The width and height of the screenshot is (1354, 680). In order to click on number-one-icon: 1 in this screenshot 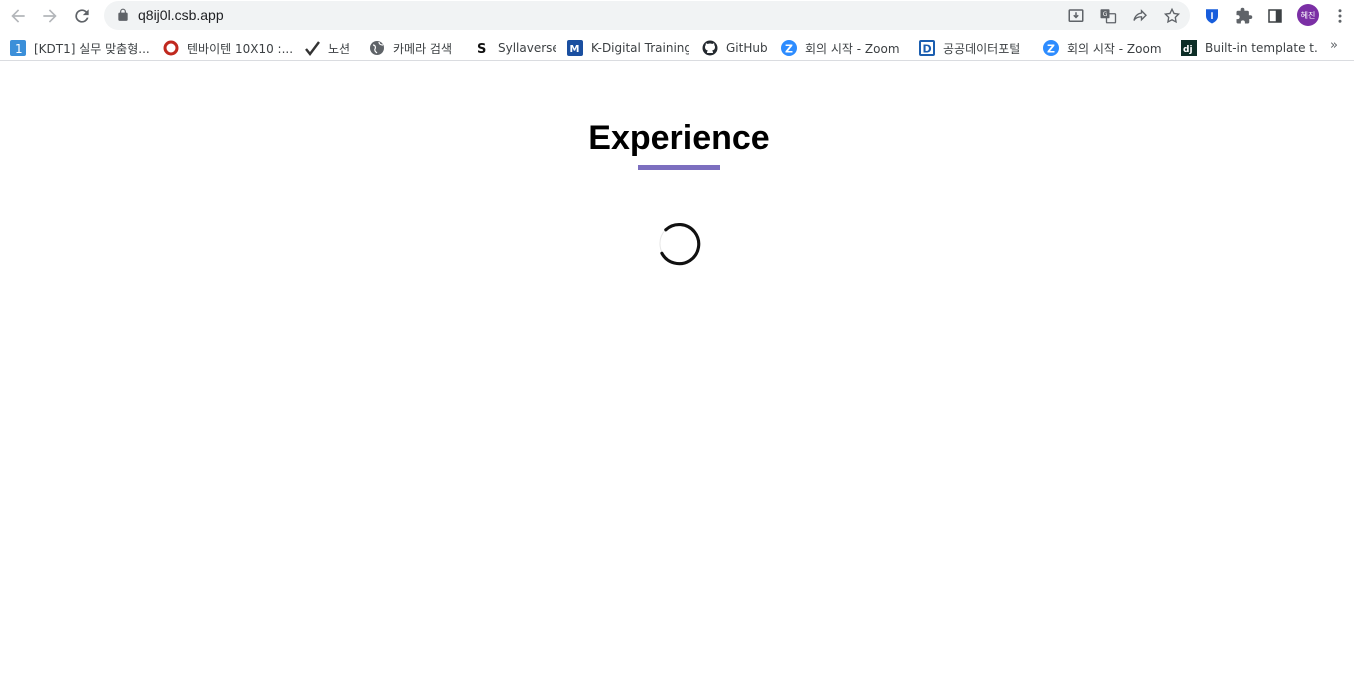, I will do `click(18, 48)`.